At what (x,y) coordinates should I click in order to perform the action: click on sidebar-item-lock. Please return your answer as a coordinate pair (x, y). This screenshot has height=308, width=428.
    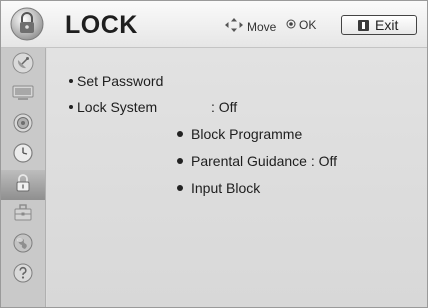
    Looking at the image, I should click on (23, 185).